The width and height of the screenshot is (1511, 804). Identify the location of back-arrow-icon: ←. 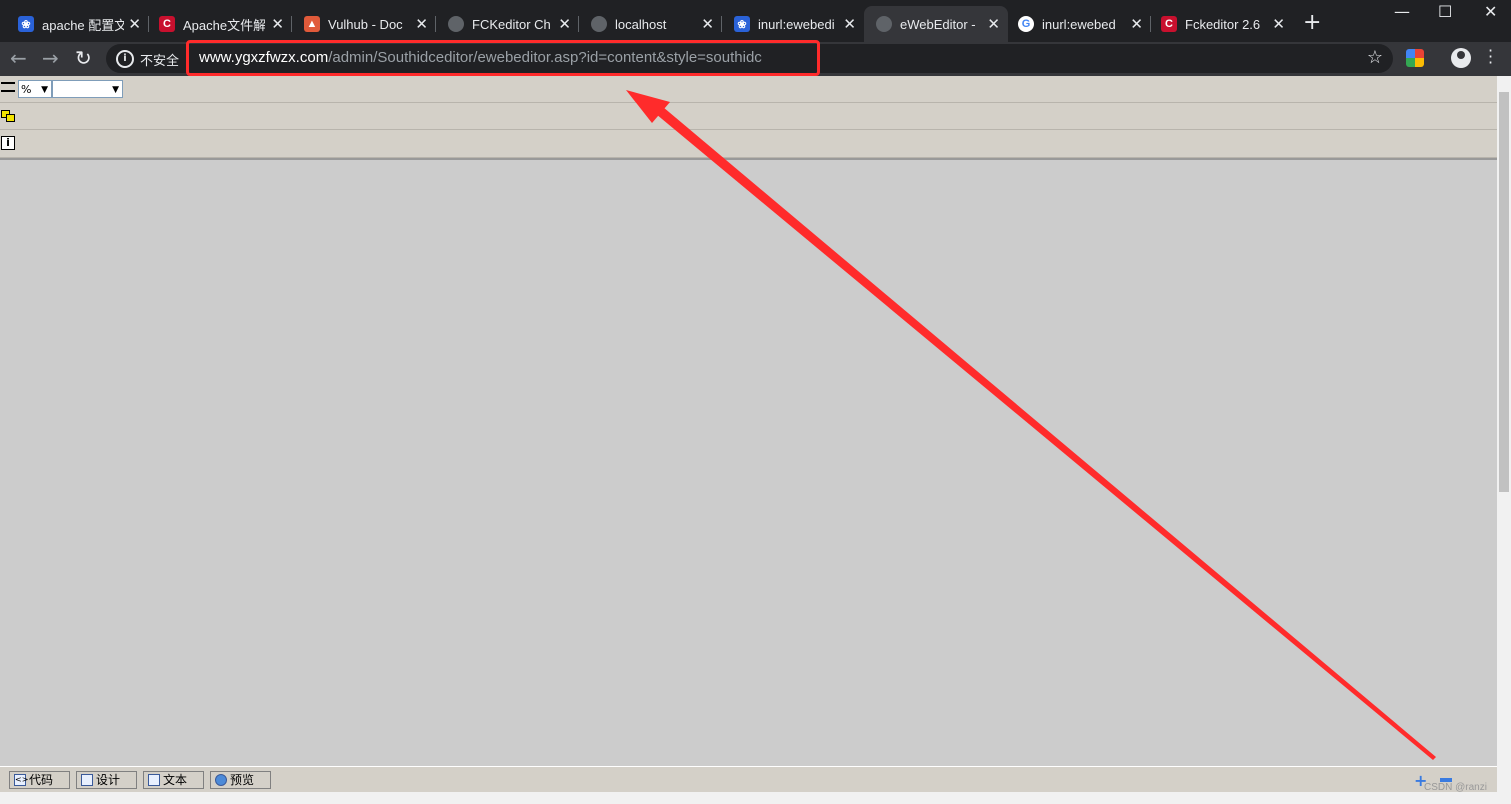
(18, 58).